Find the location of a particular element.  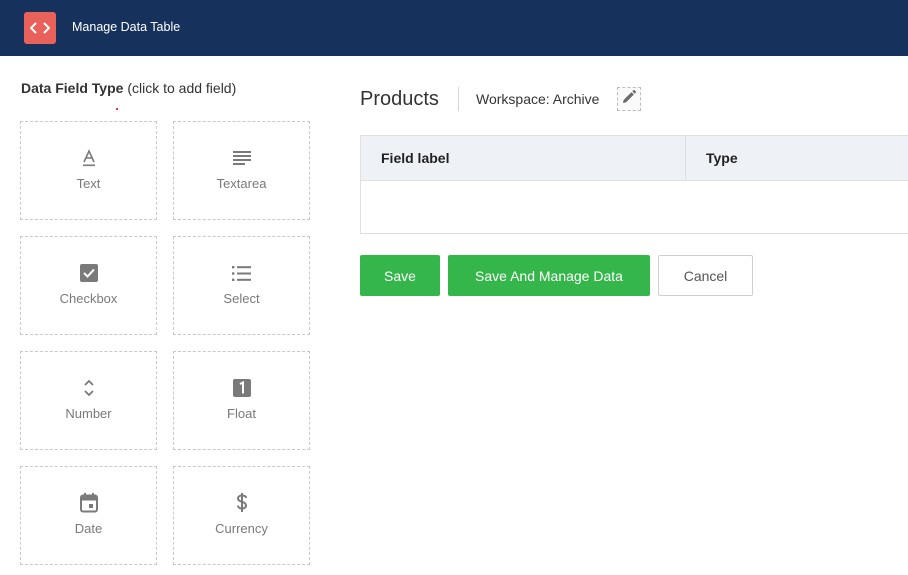

title-divider is located at coordinates (458, 99).